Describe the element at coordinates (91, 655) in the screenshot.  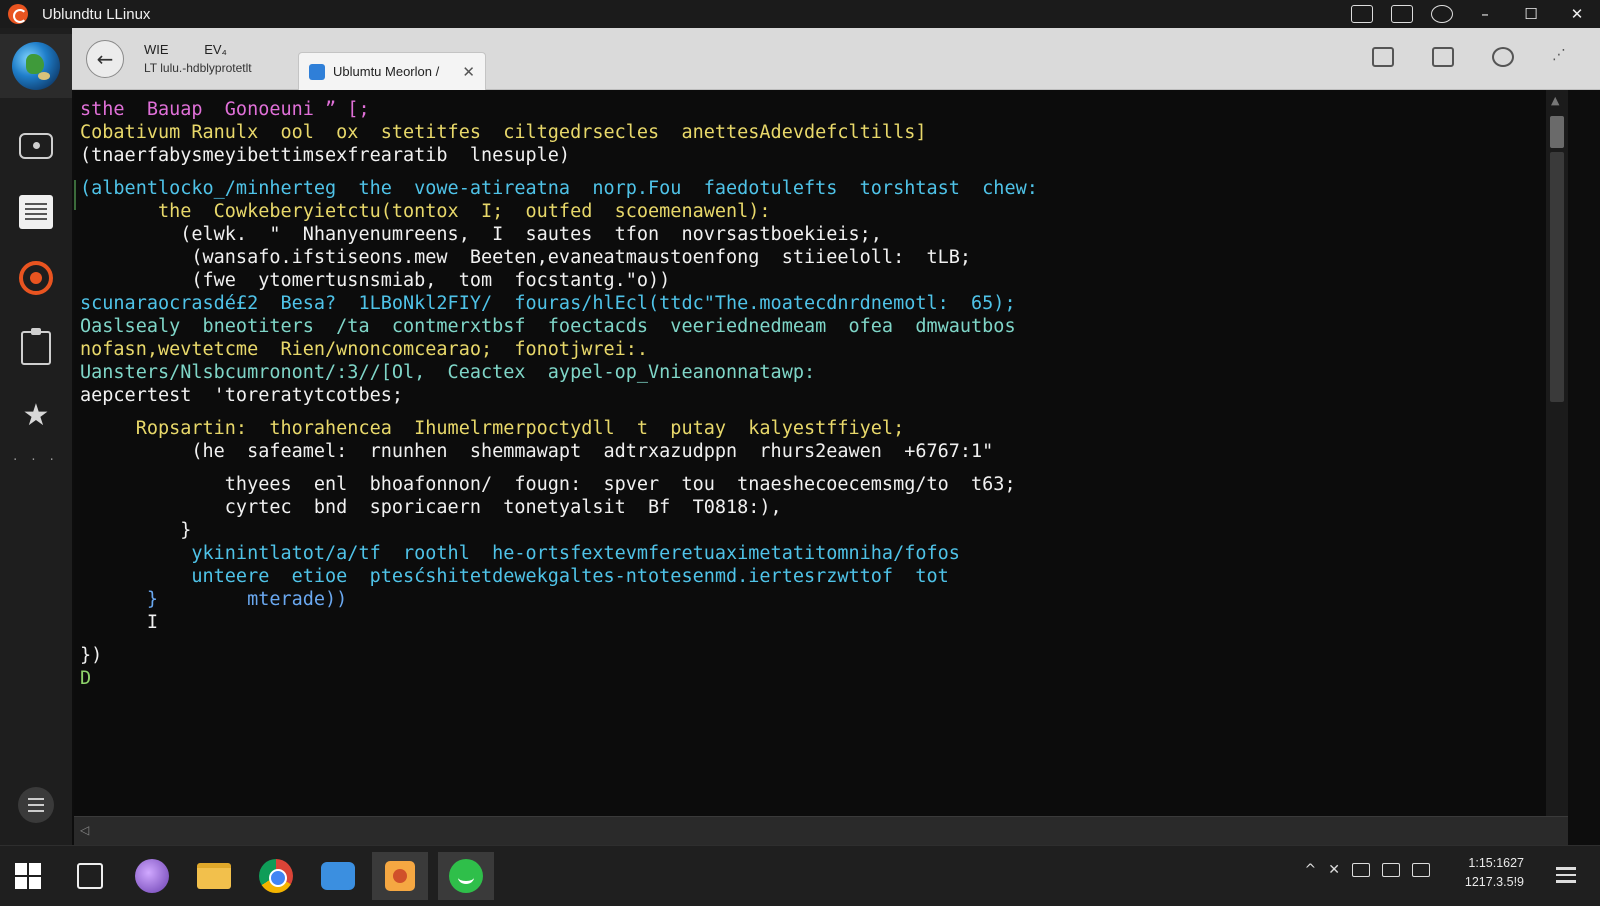
I see `terminal-line: })` at that location.